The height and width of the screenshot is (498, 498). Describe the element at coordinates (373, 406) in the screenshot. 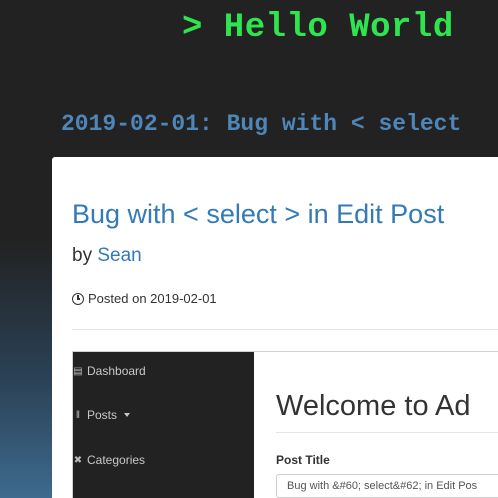

I see `welcome-heading: Welcome to Ad` at that location.